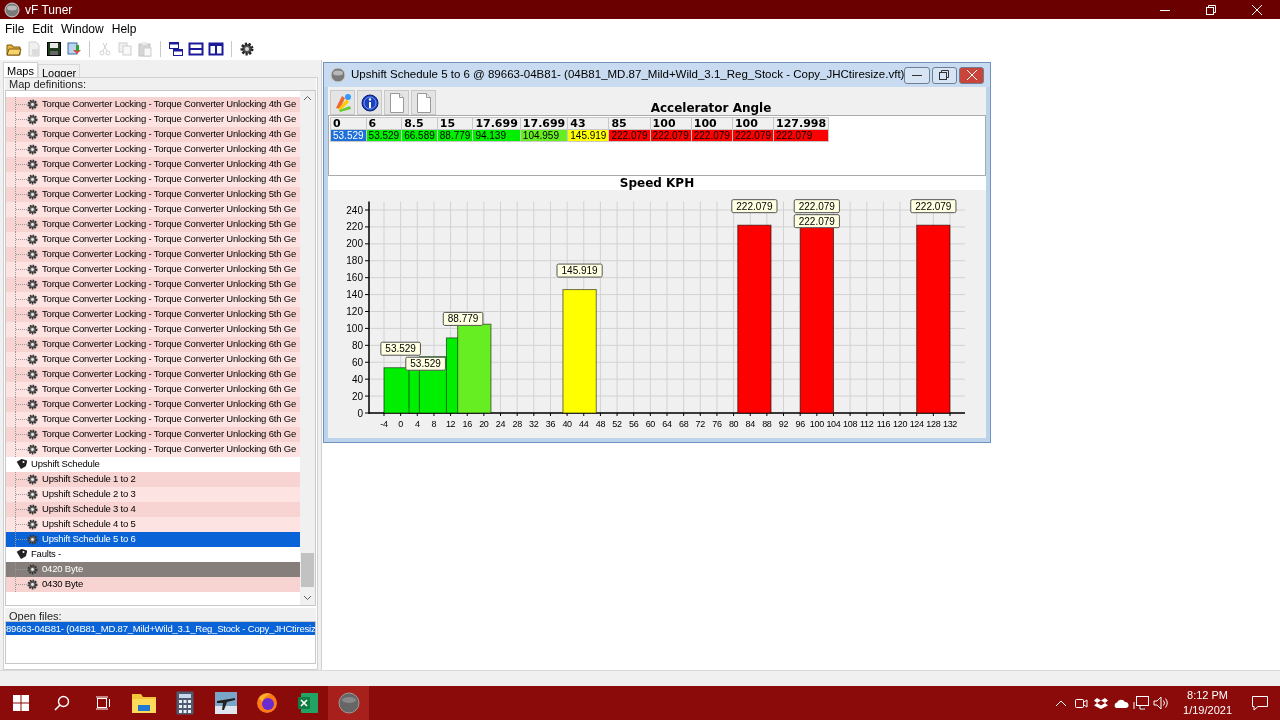  What do you see at coordinates (184, 703) in the screenshot?
I see `calculator-icon` at bounding box center [184, 703].